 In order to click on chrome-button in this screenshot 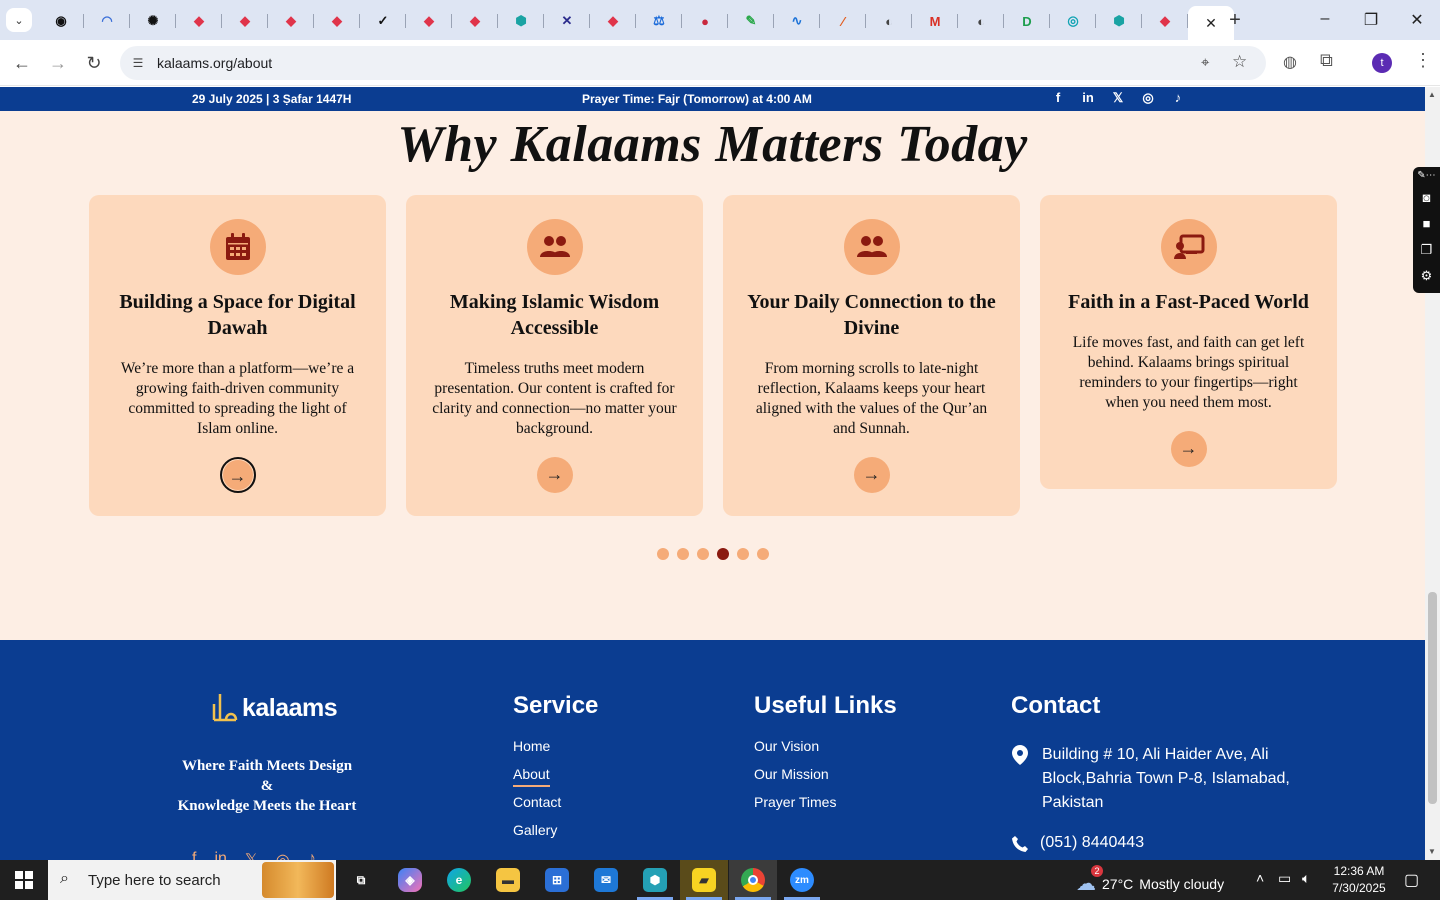, I will do `click(753, 880)`.